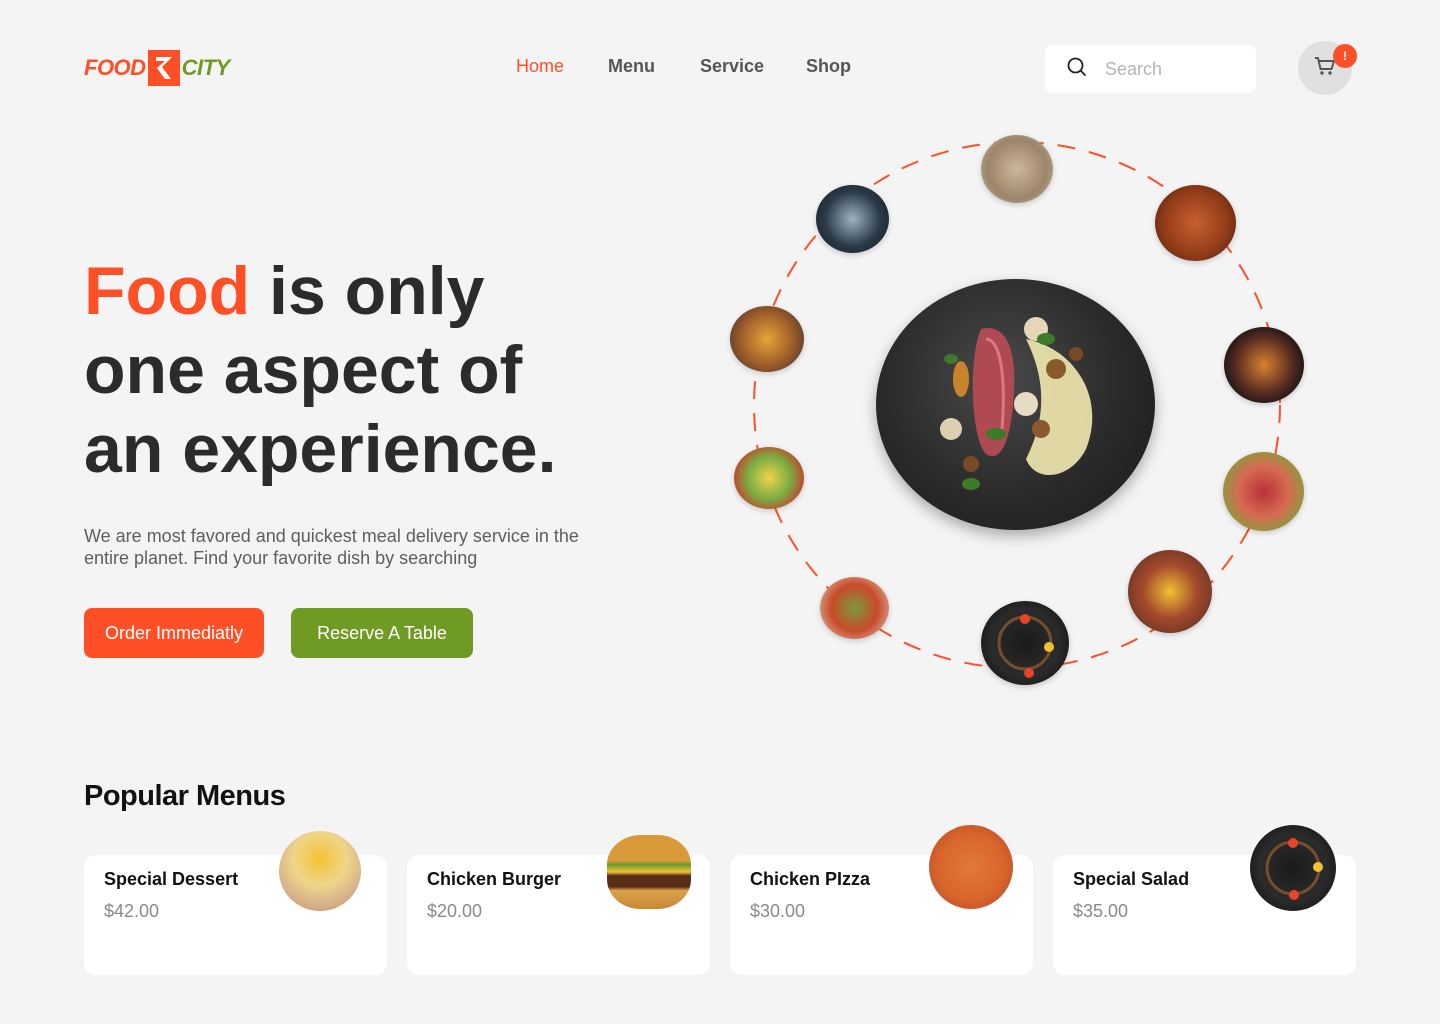  Describe the element at coordinates (320, 871) in the screenshot. I see `dessert-image` at that location.